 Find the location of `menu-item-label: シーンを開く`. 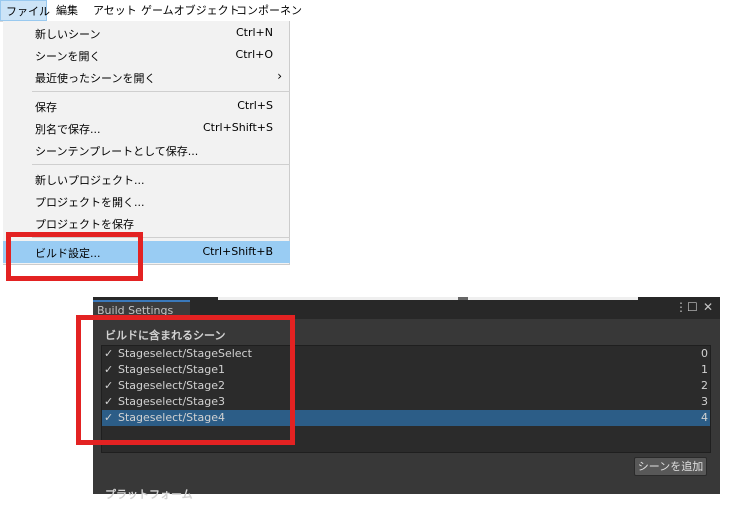

menu-item-label: シーンを開く is located at coordinates (68, 56).